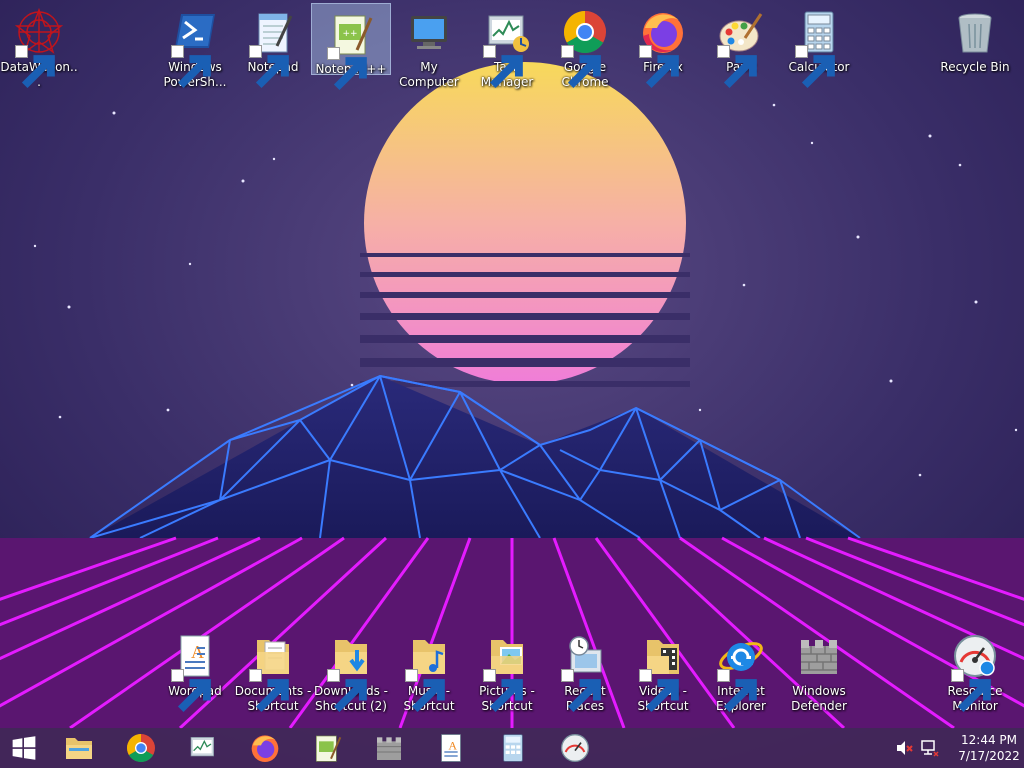 The image size is (1024, 768). What do you see at coordinates (429, 74) in the screenshot?
I see `icon-label: My Computer` at bounding box center [429, 74].